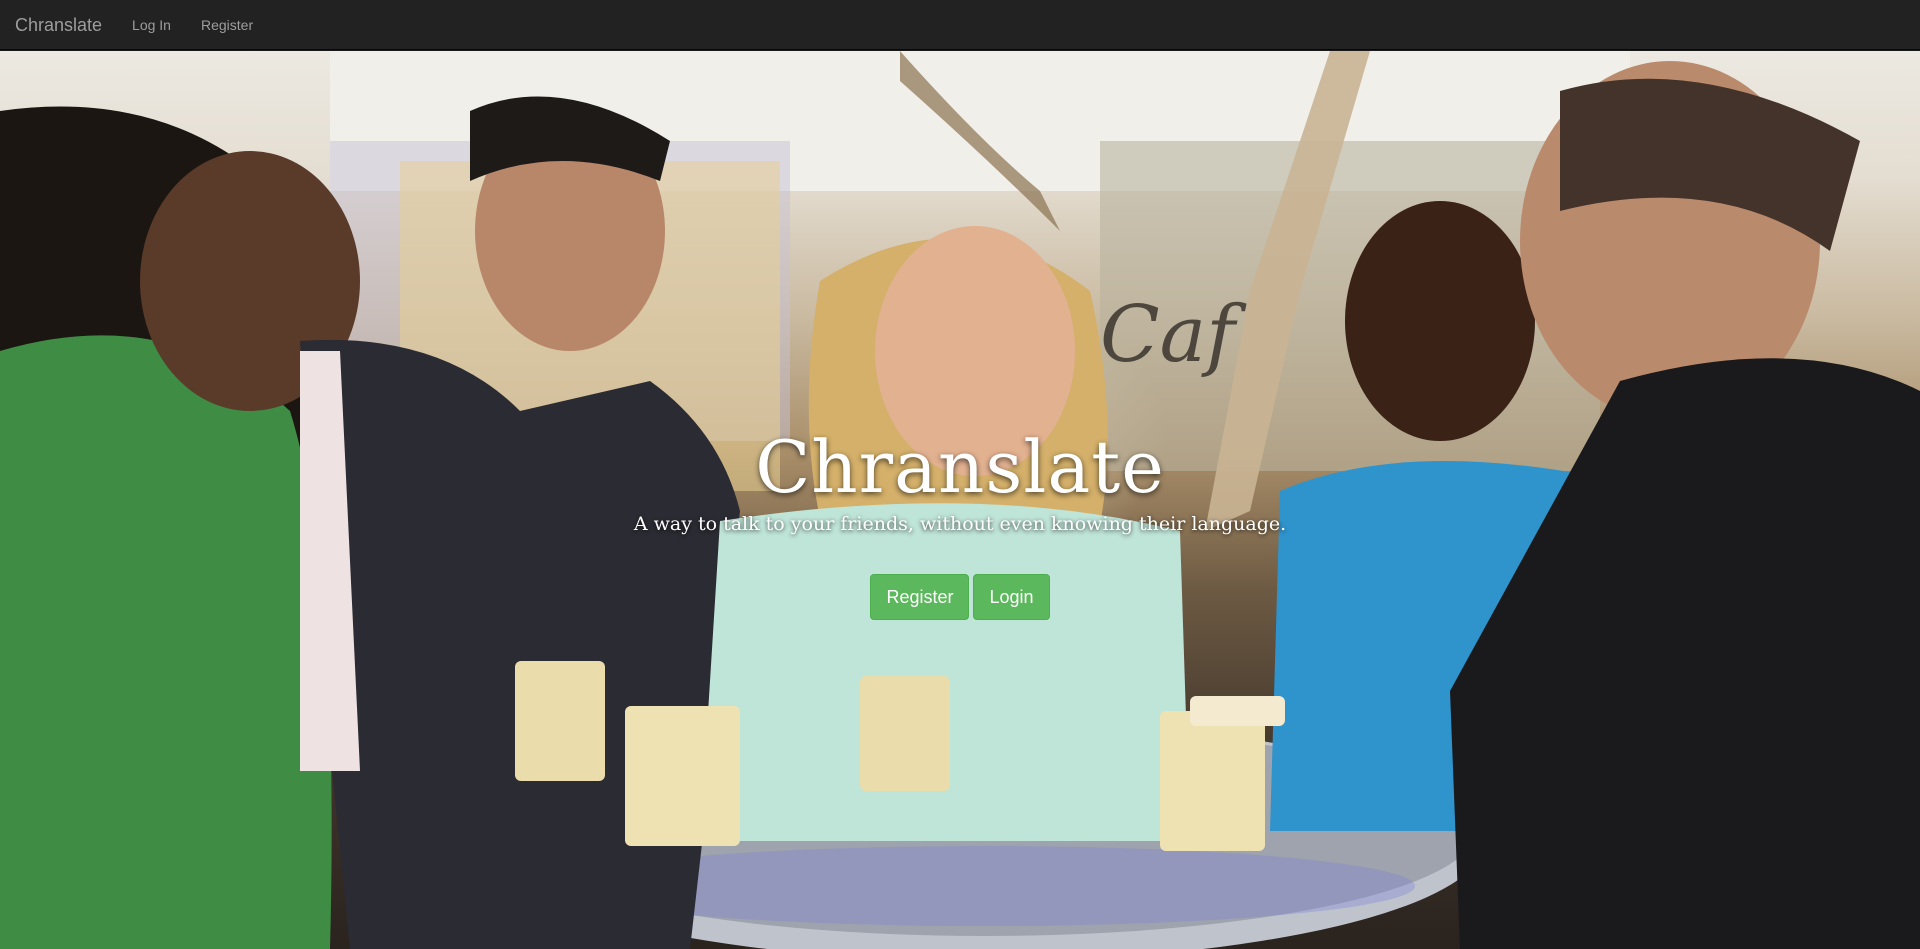  I want to click on svg-text: Caf, so click(1173, 335).